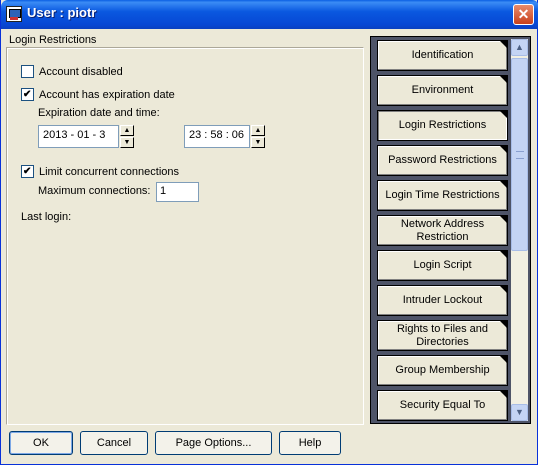 The width and height of the screenshot is (538, 465). What do you see at coordinates (14, 14) in the screenshot?
I see `app-icon` at bounding box center [14, 14].